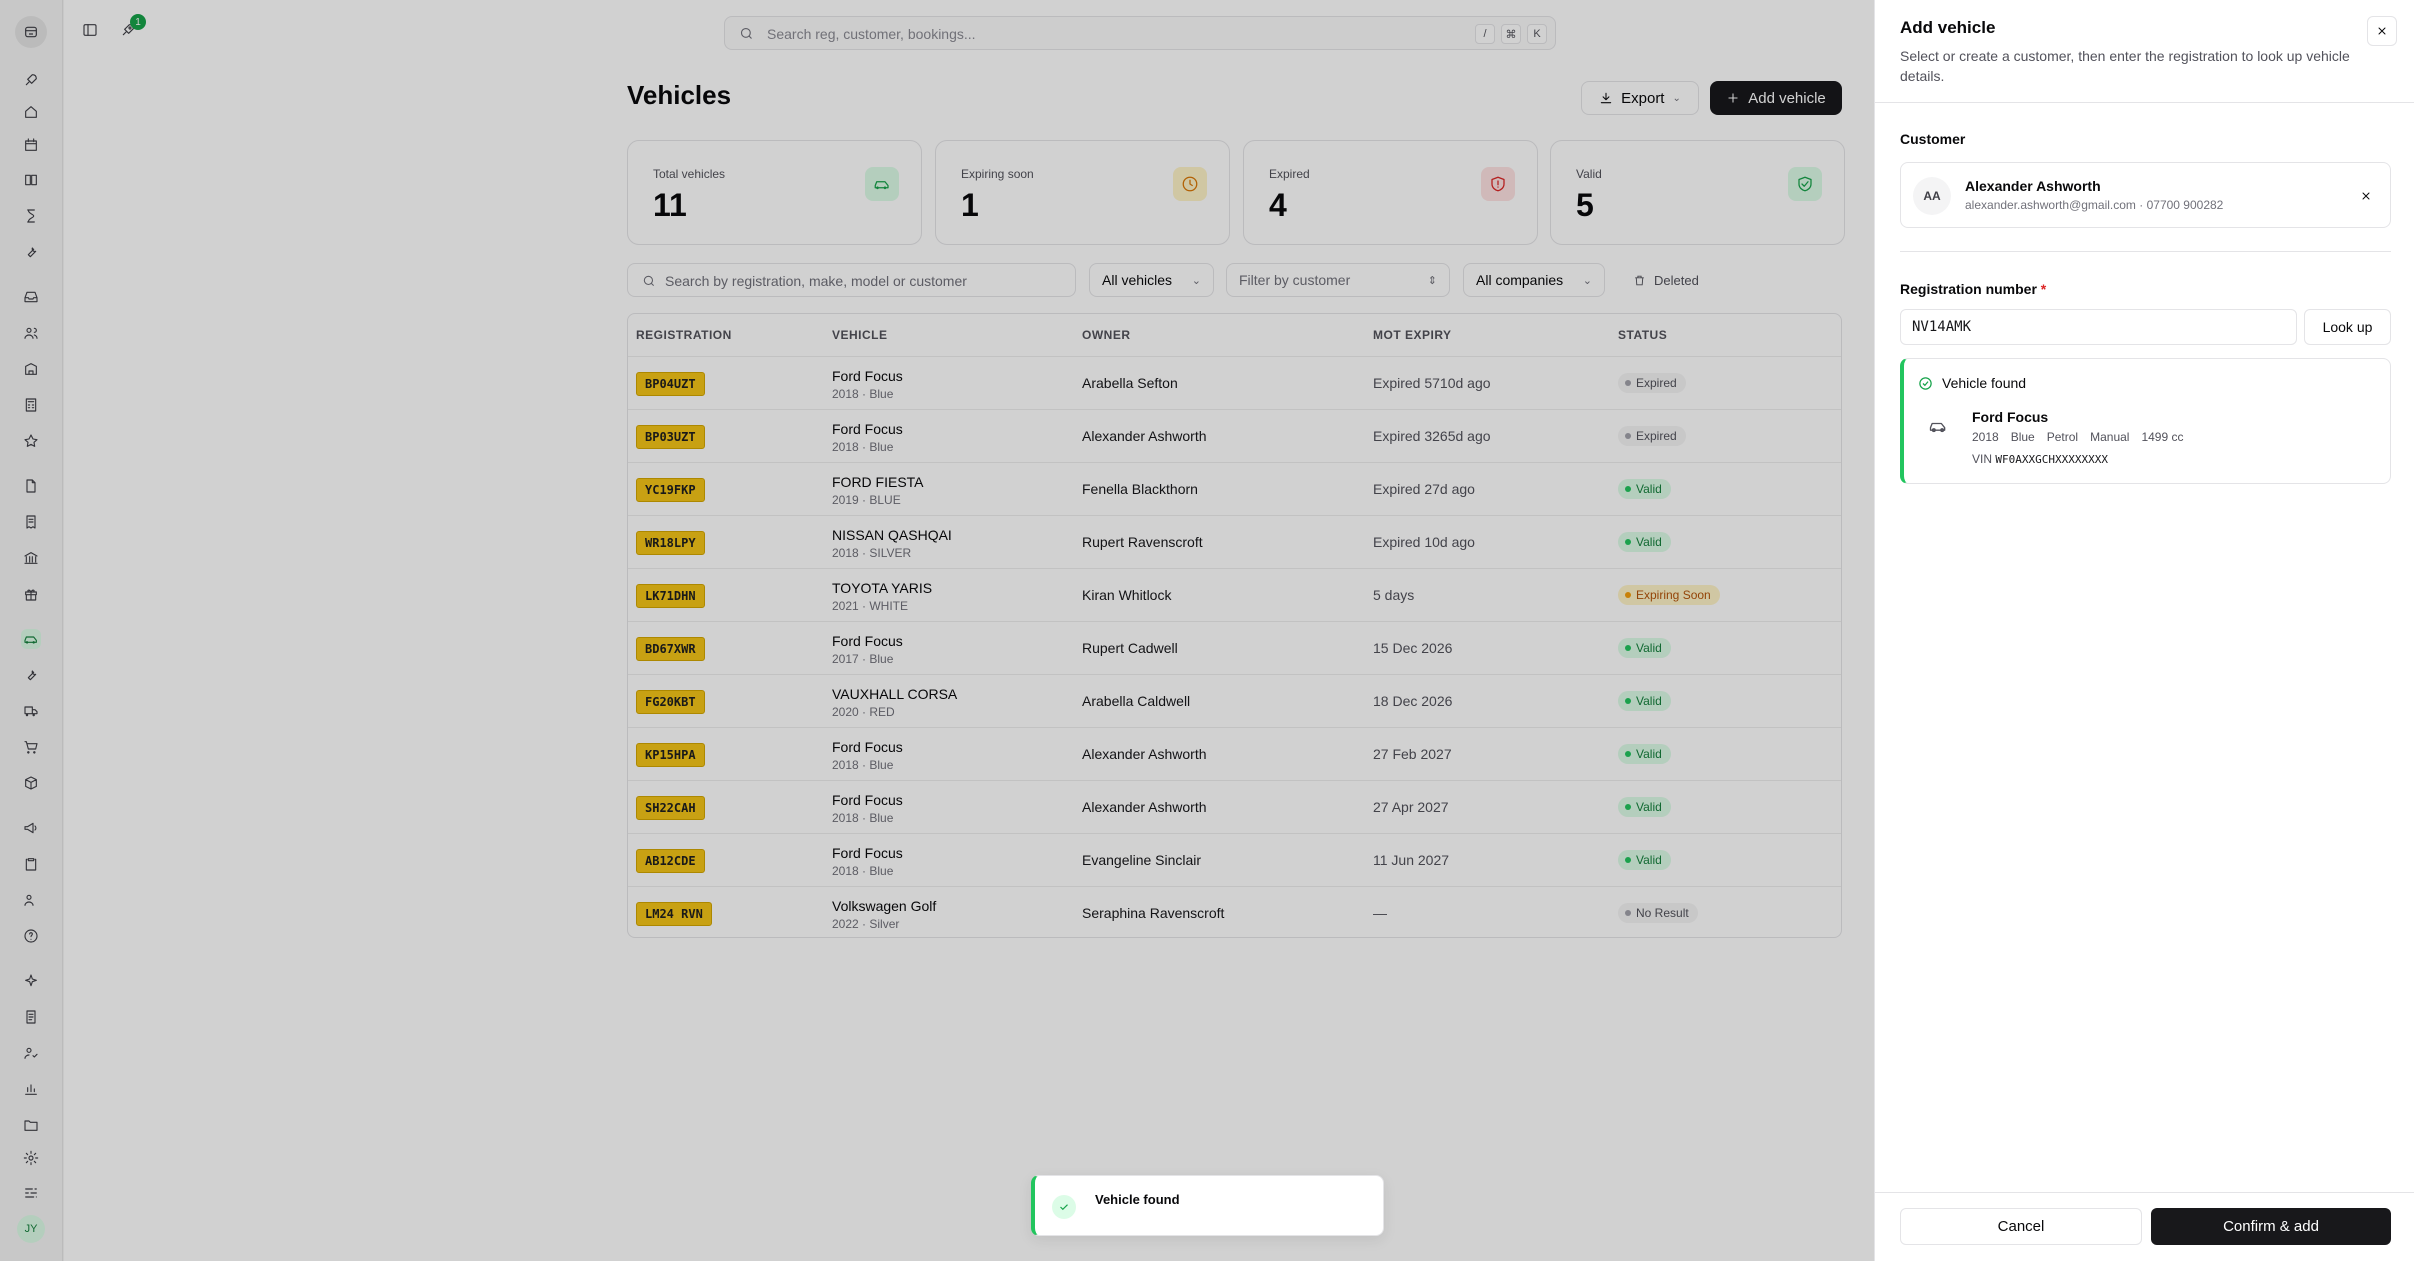  What do you see at coordinates (1938, 428) in the screenshot?
I see `car-icon` at bounding box center [1938, 428].